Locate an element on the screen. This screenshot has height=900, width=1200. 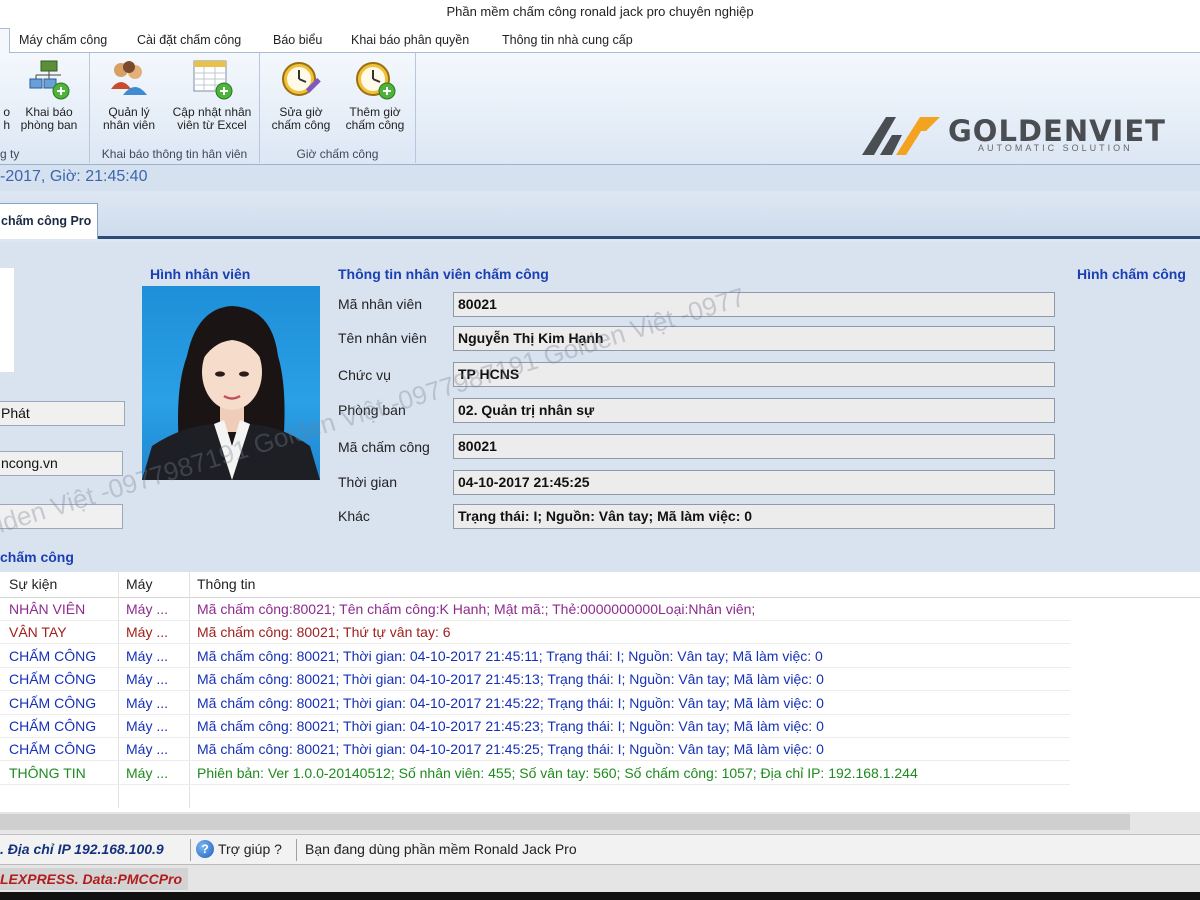
logo-tagline: AUTOMATIC SOLUTION is located at coordinates (1055, 148).